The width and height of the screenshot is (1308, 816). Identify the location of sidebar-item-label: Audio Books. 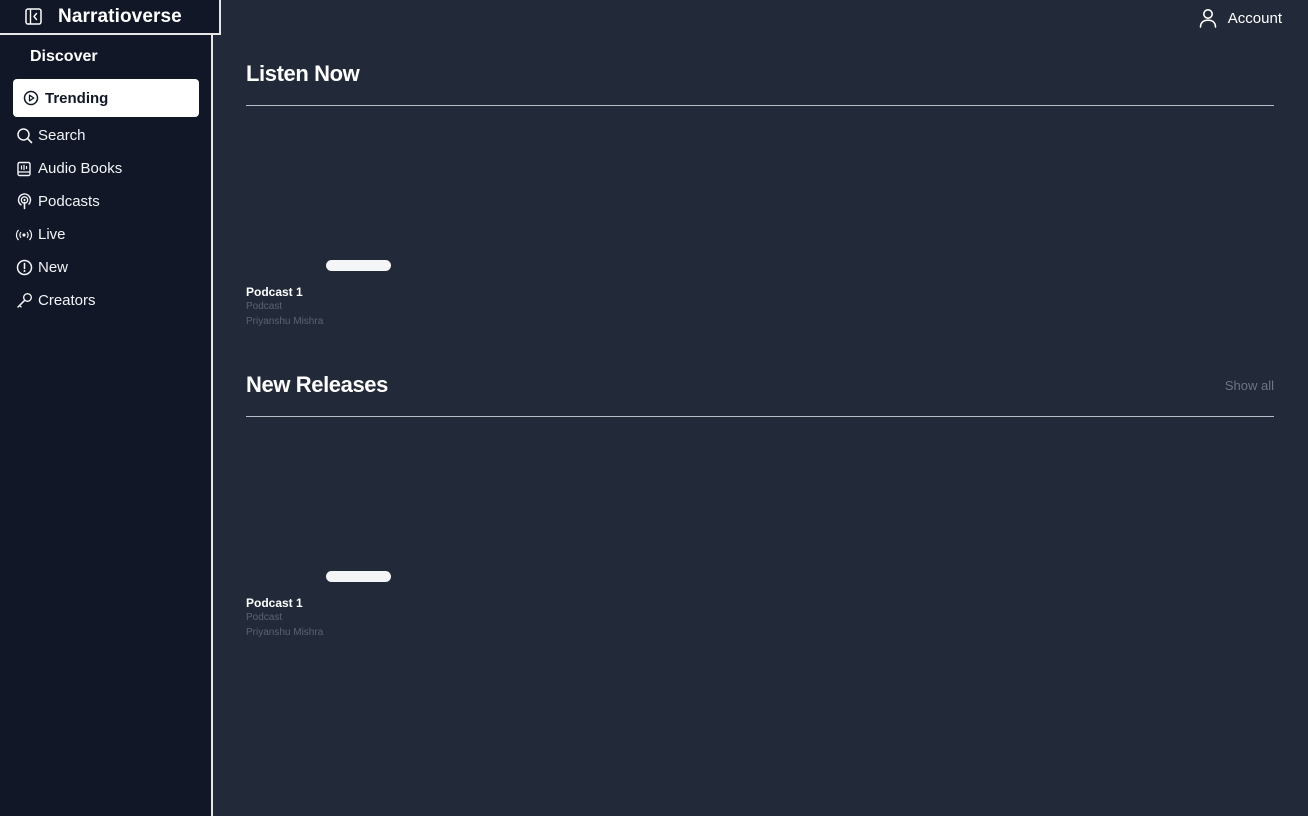
(80, 168).